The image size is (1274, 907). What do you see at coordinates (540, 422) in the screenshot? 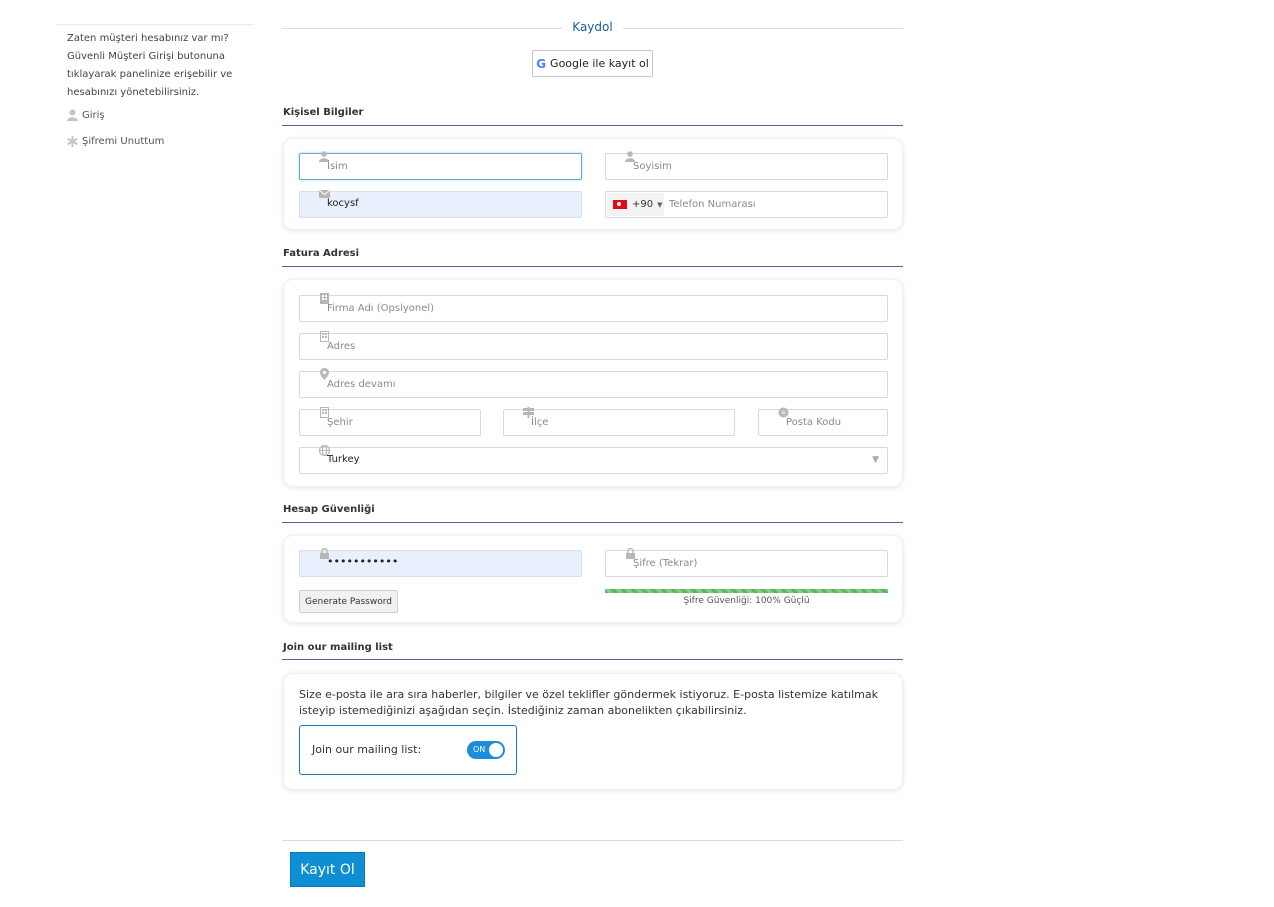
I see `district-placeholder: İlçe` at bounding box center [540, 422].